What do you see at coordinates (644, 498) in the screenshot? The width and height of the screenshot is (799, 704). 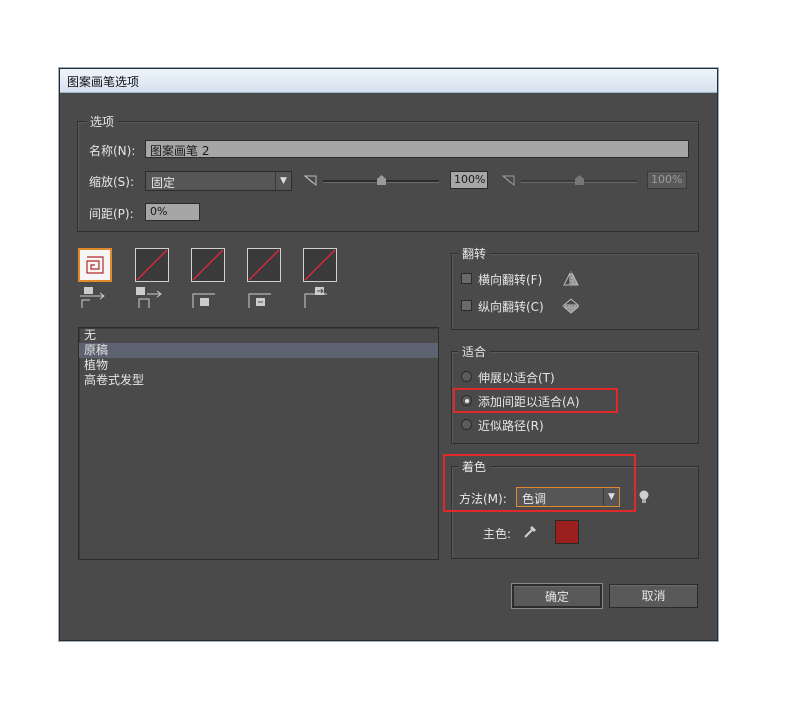 I see `lightbulb-icon` at bounding box center [644, 498].